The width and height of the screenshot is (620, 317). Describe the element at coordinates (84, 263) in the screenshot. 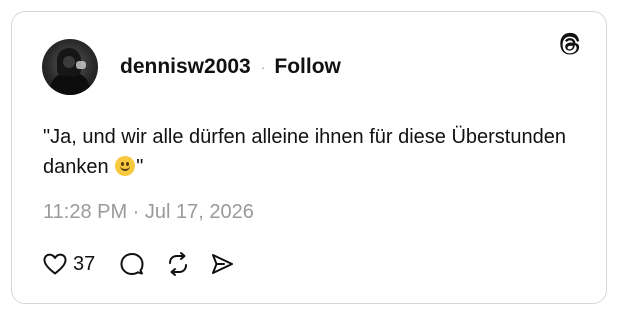

I see `like-count: 37` at that location.